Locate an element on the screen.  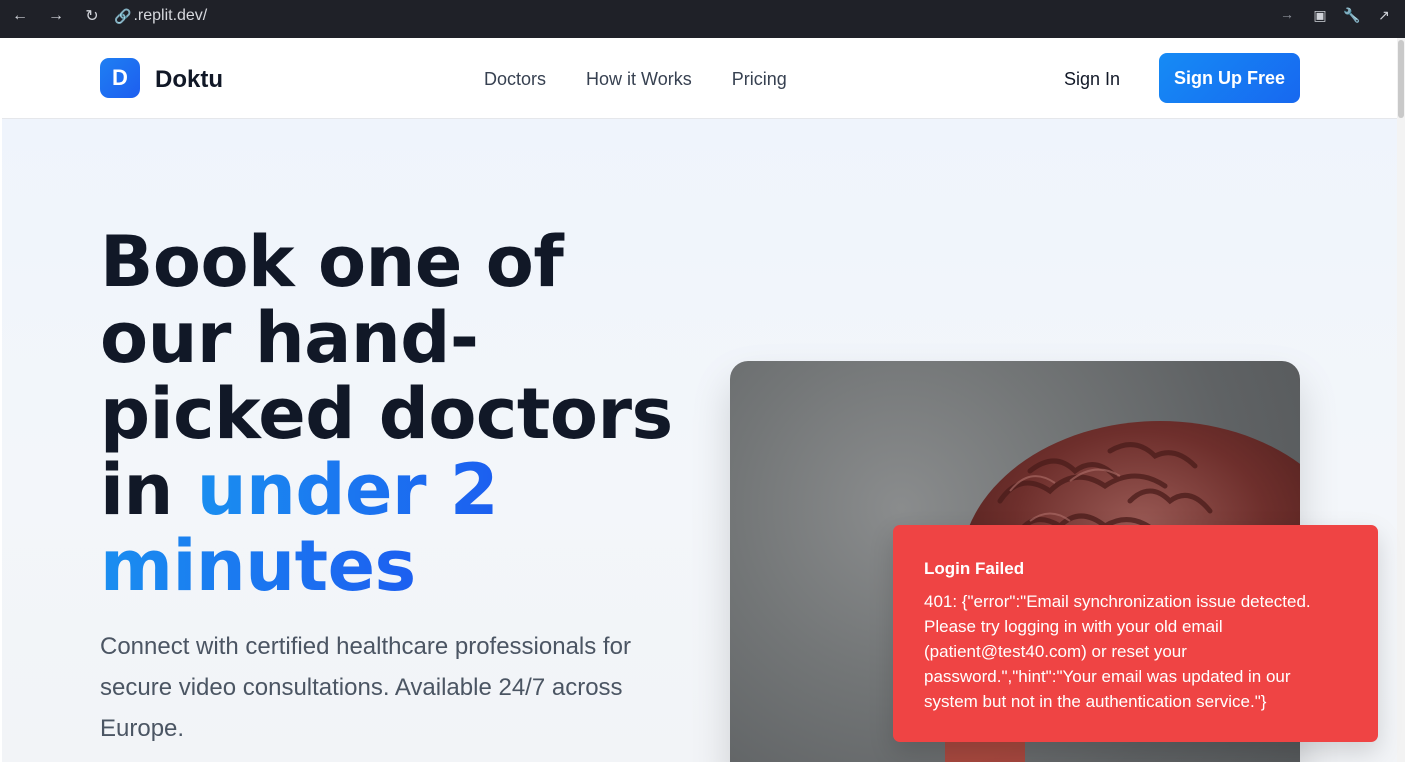
forward-icon: → is located at coordinates (56, 16).